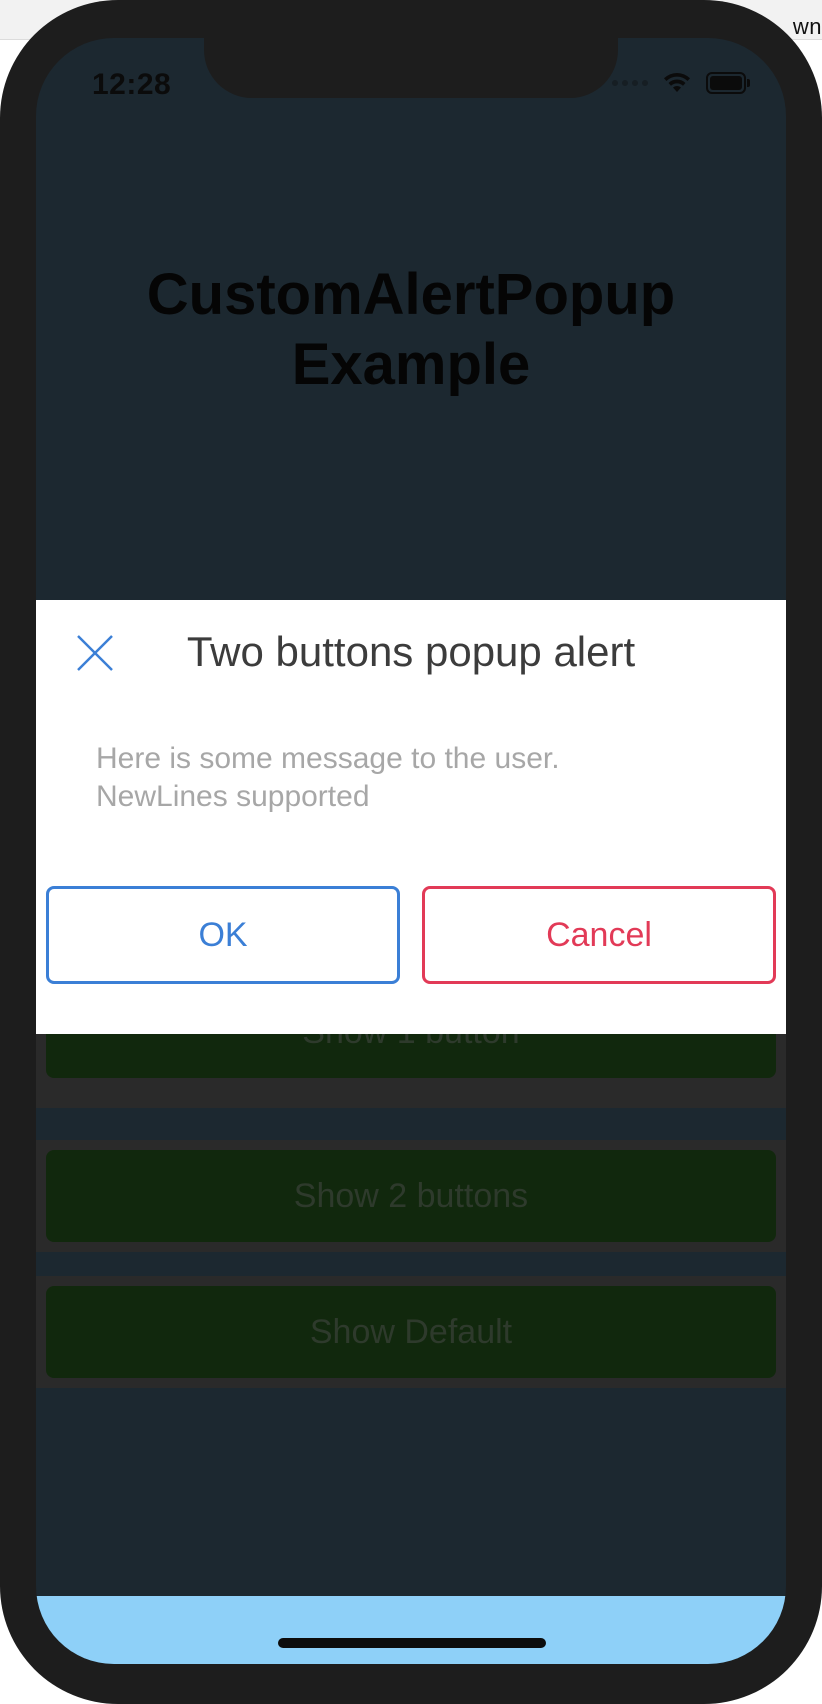 This screenshot has width=822, height=1704. I want to click on popup-message-line1: Here is some message to the user., so click(328, 758).